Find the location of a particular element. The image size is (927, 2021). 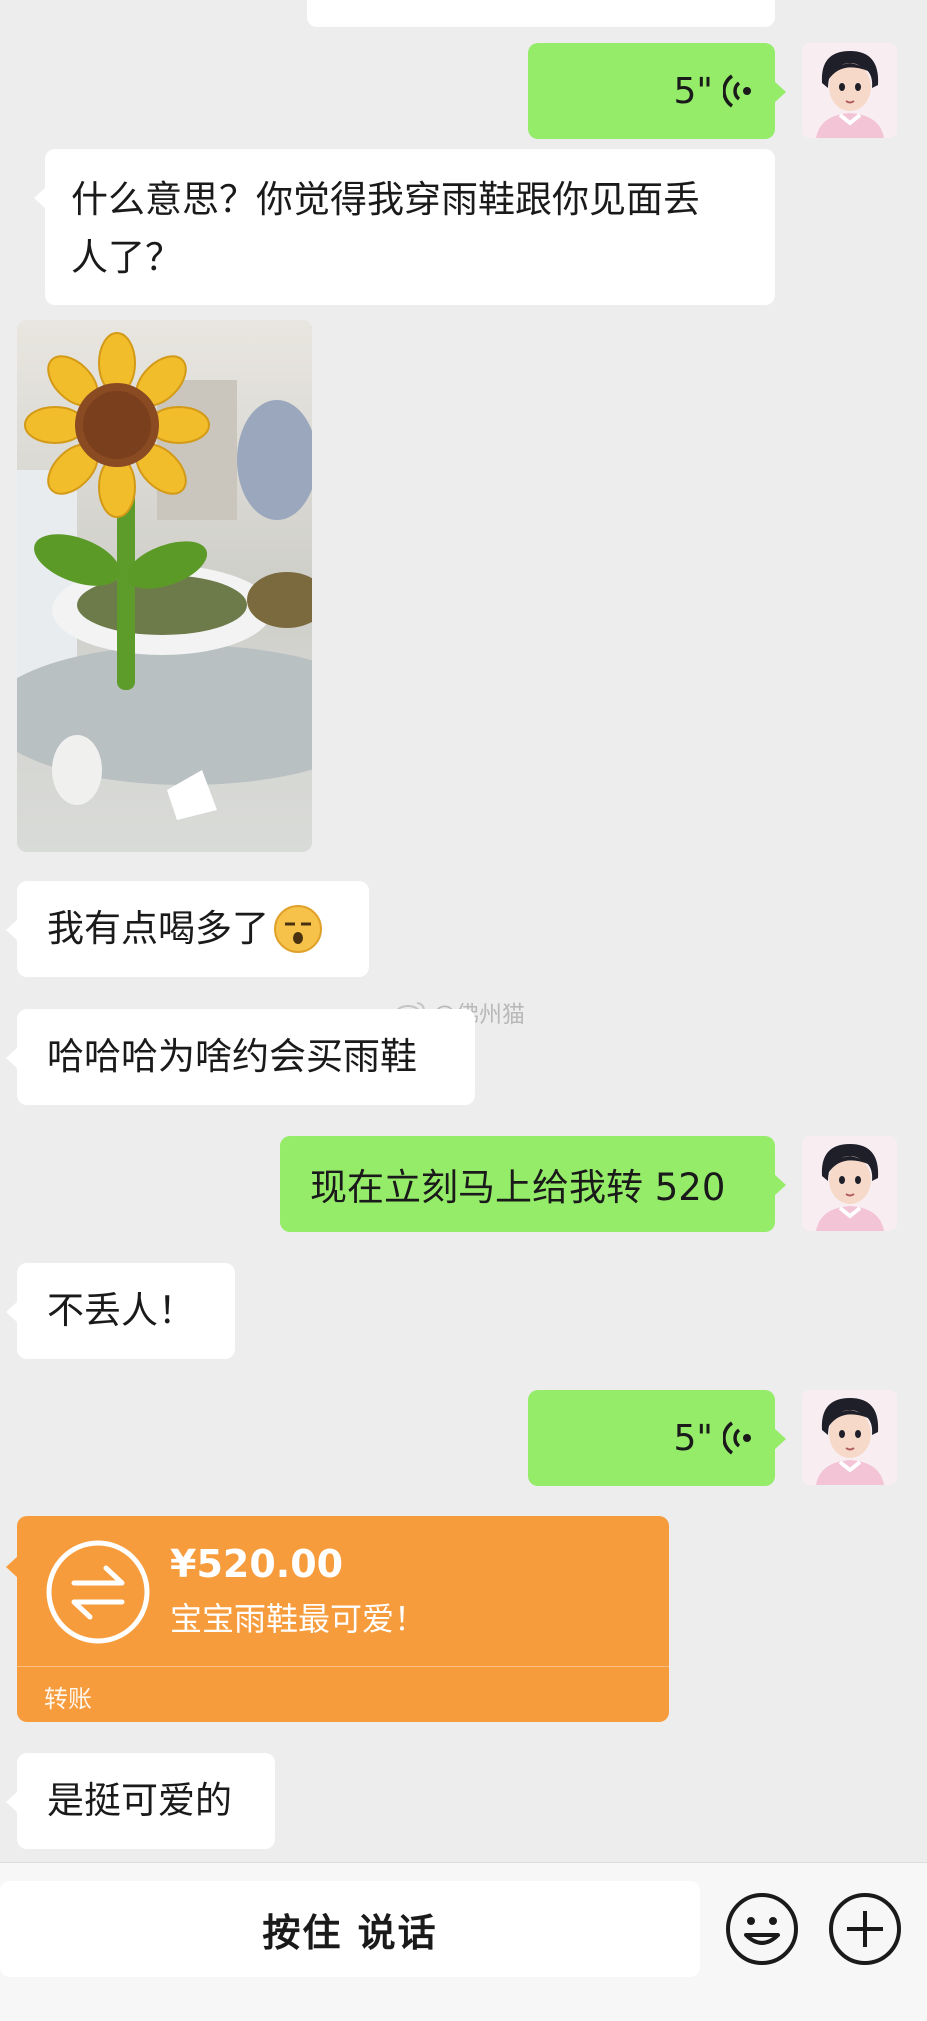

transfer-card: ¥520.00 宝宝雨鞋最可爱！ 转账 is located at coordinates (337, 1619).